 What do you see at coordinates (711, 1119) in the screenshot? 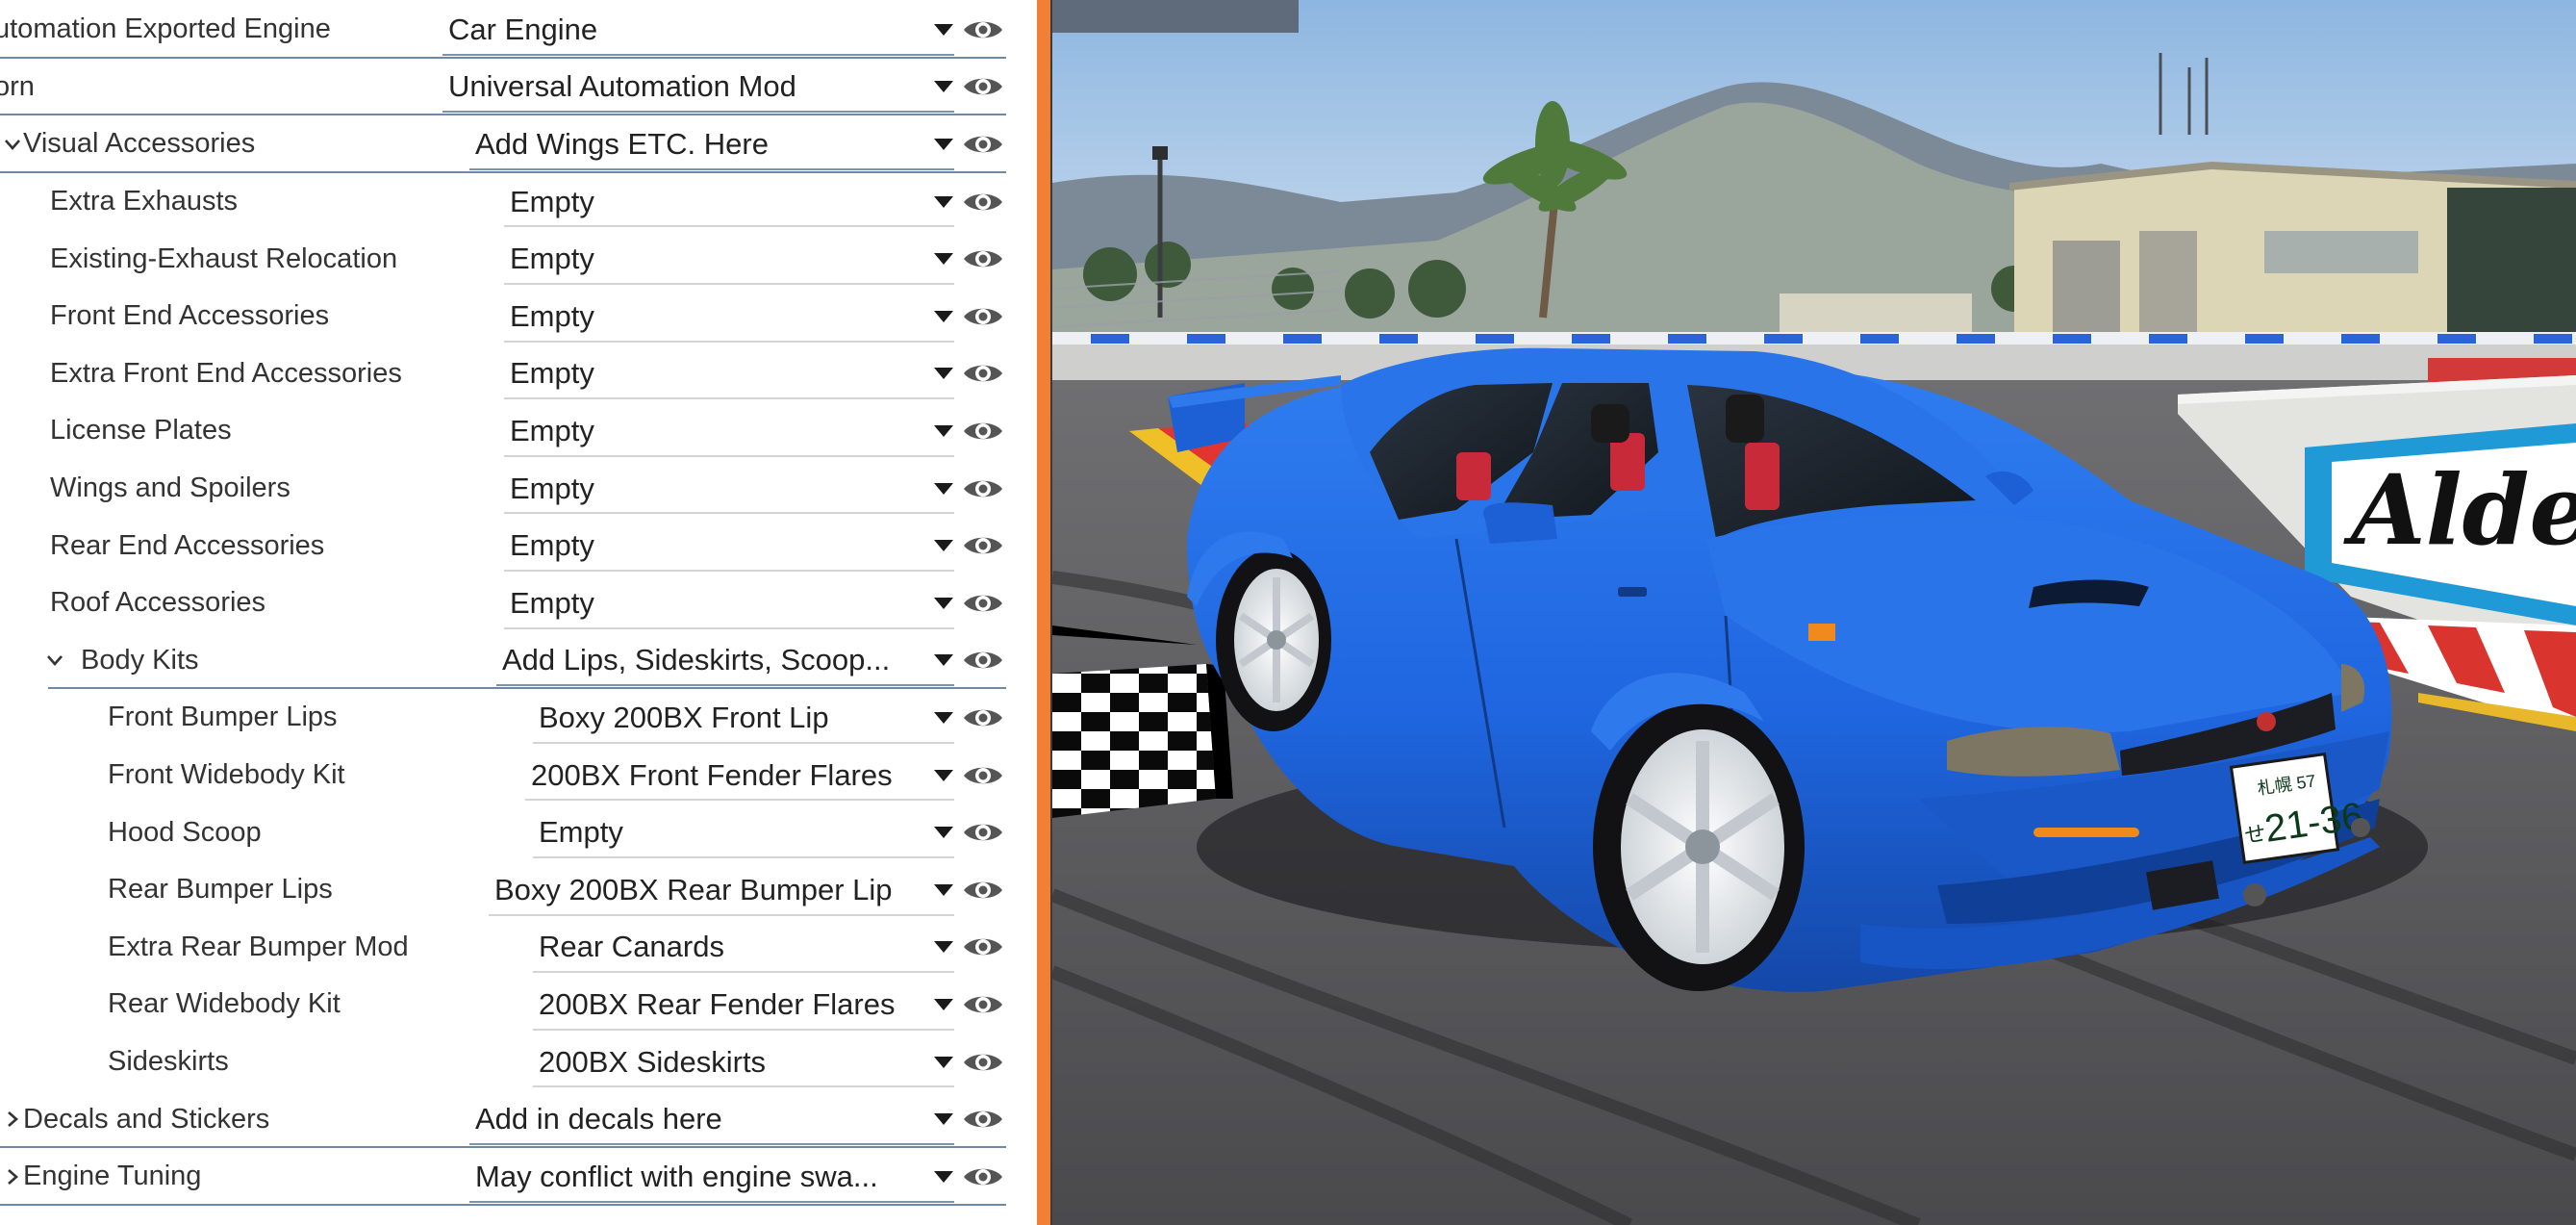
I see `part-select-dropdown: Add in decals here` at bounding box center [711, 1119].